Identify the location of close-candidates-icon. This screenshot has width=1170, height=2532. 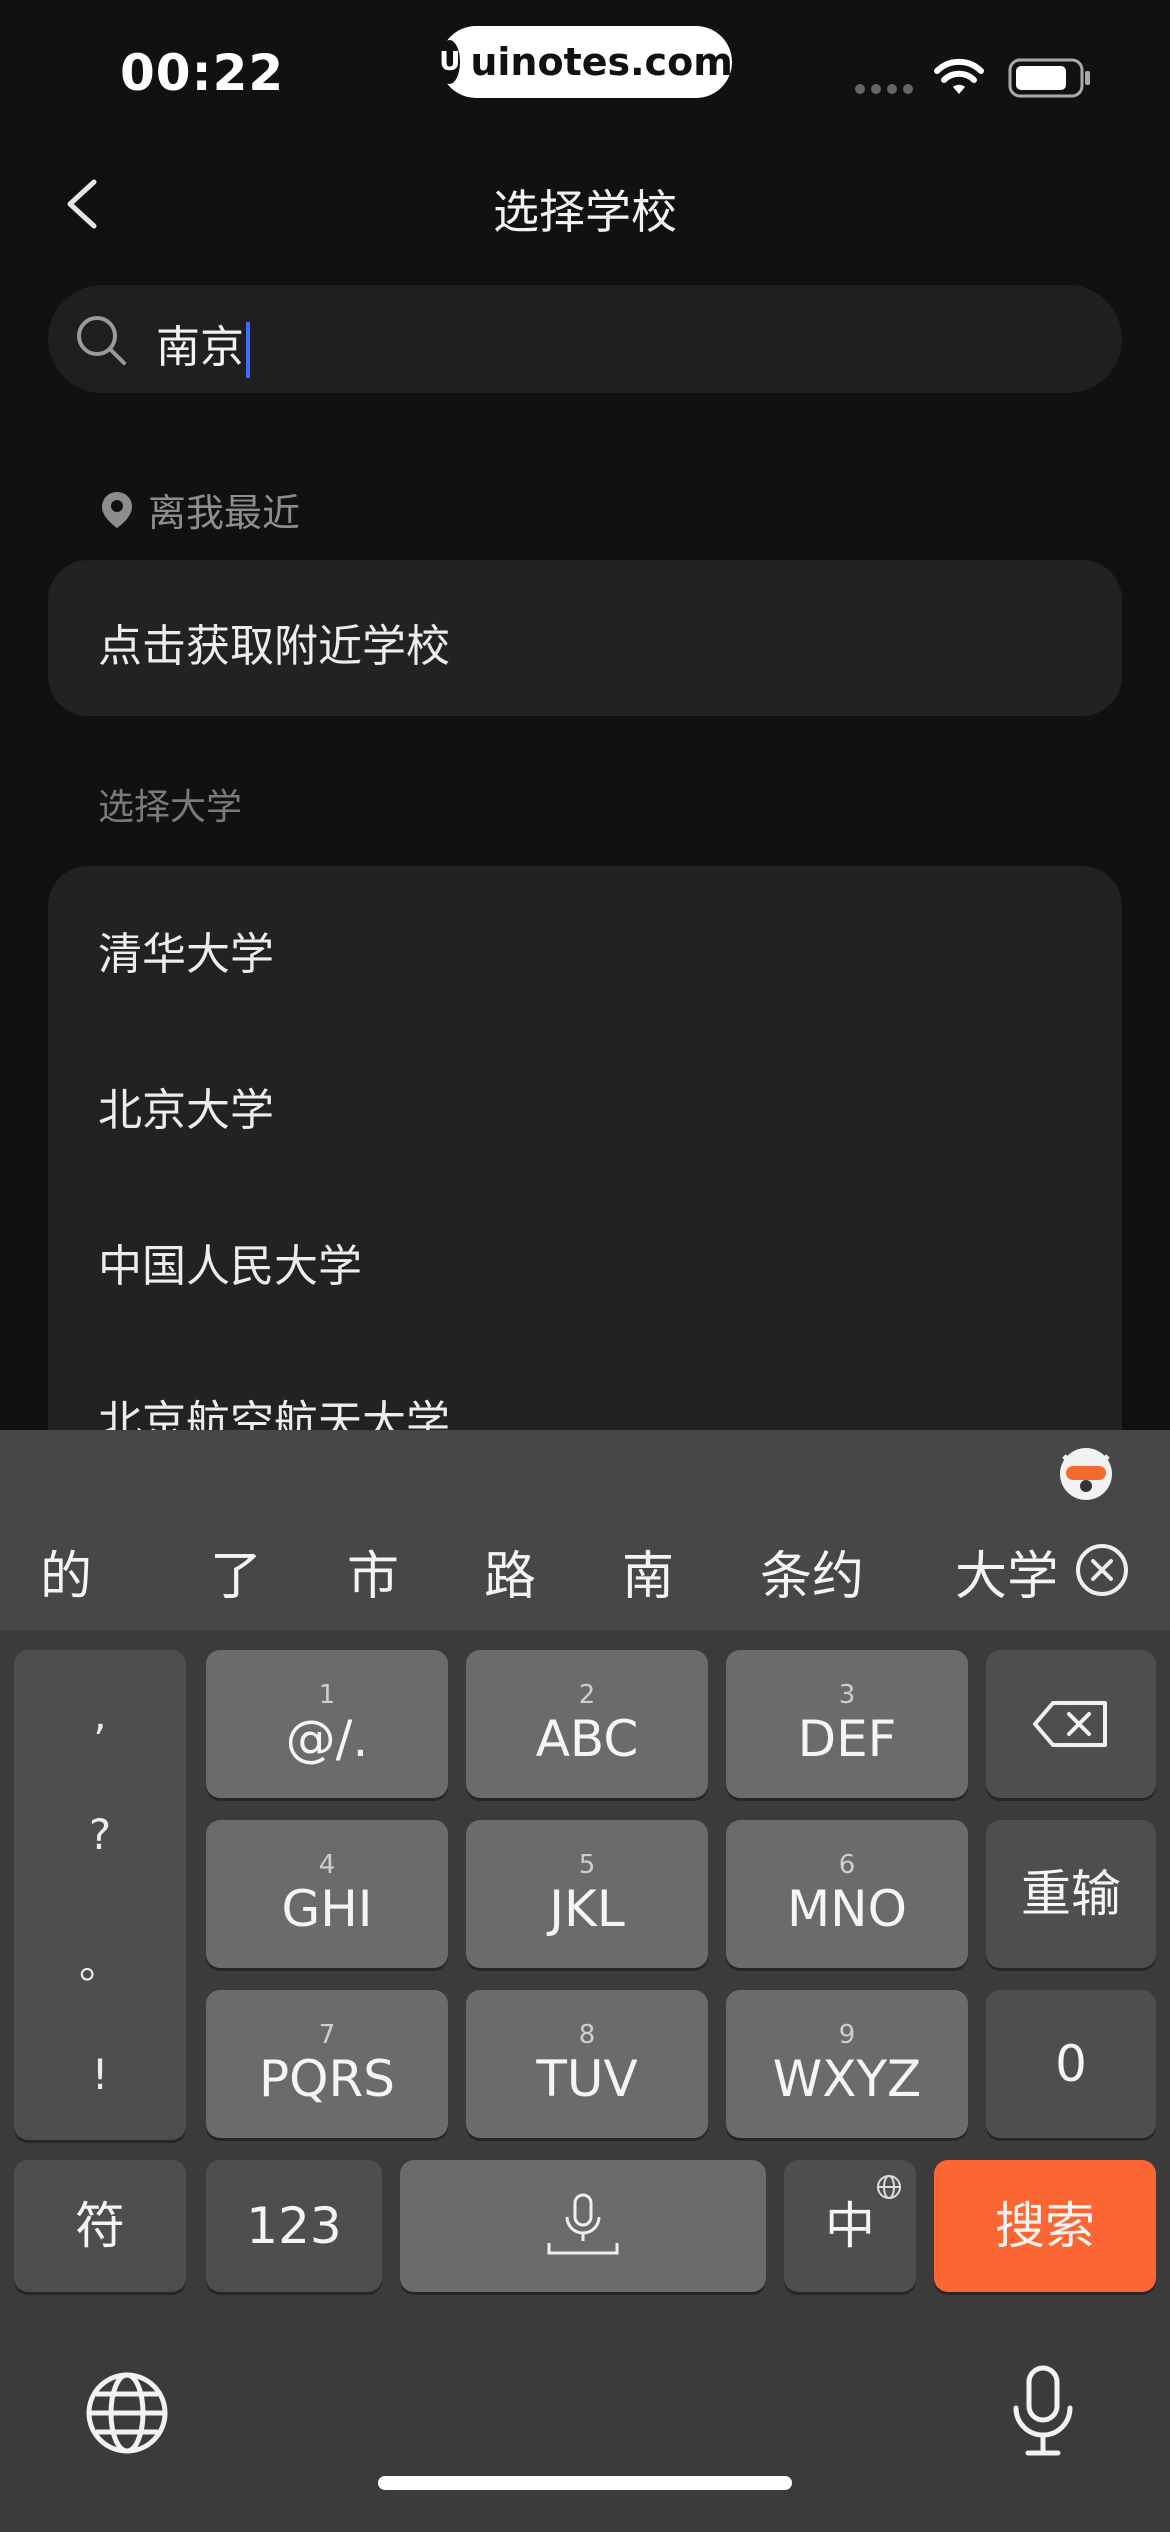
(1102, 1570).